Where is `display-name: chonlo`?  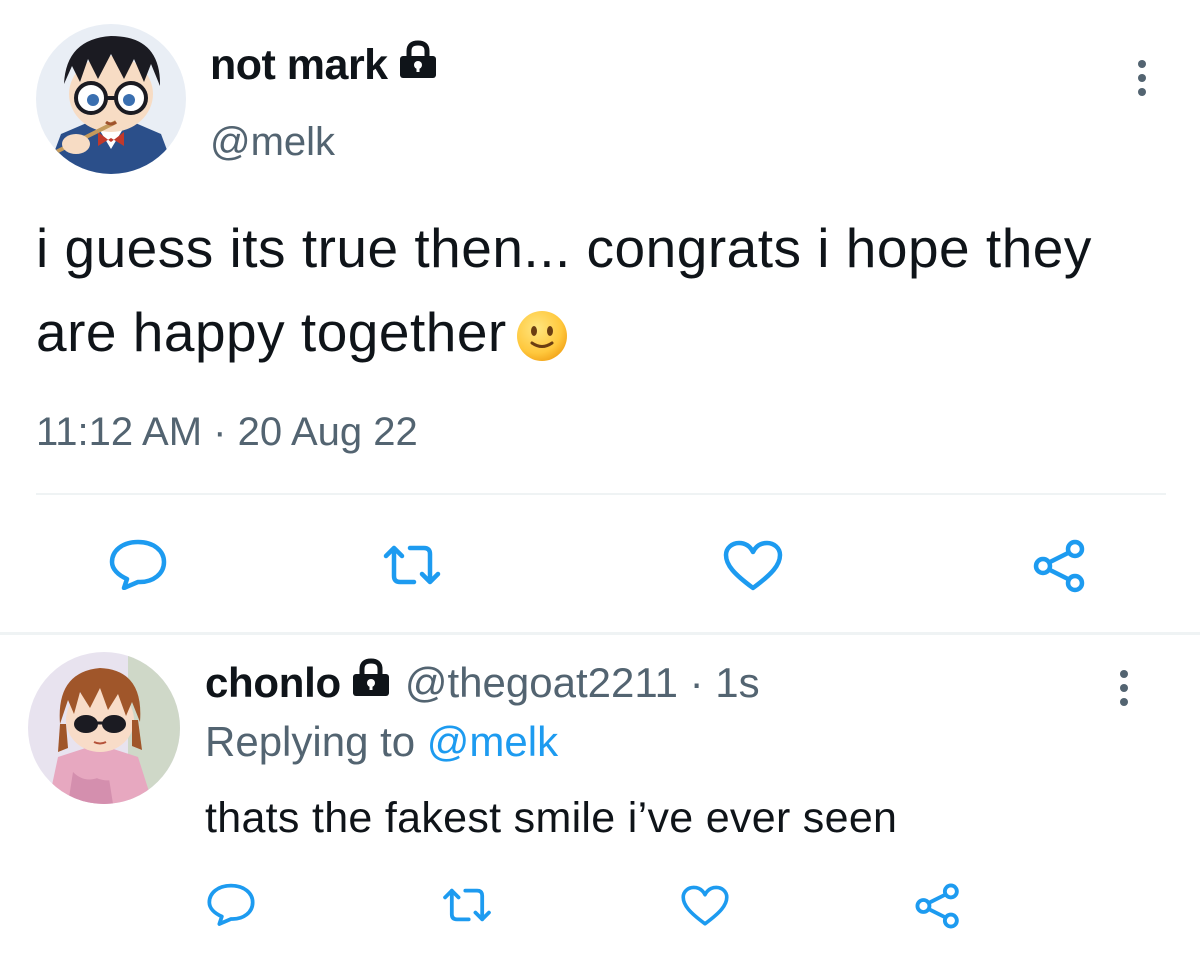 display-name: chonlo is located at coordinates (273, 683).